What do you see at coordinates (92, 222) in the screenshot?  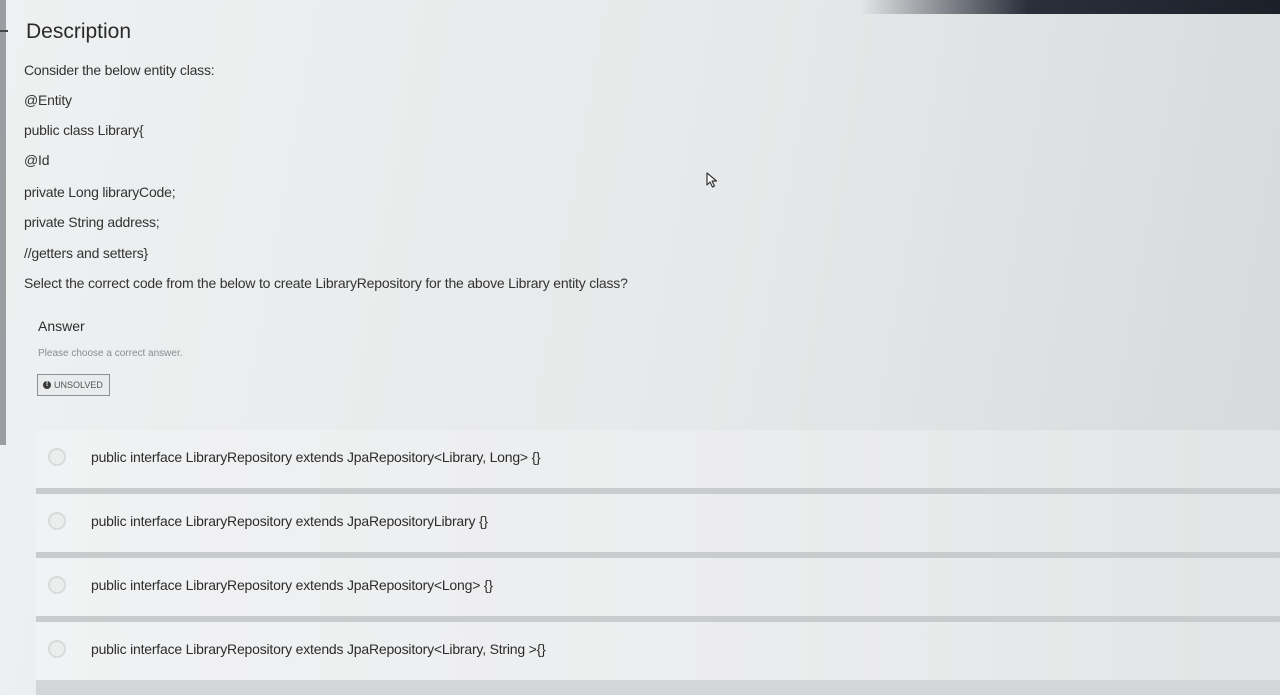 I see `question-line-field-address: private String address;` at bounding box center [92, 222].